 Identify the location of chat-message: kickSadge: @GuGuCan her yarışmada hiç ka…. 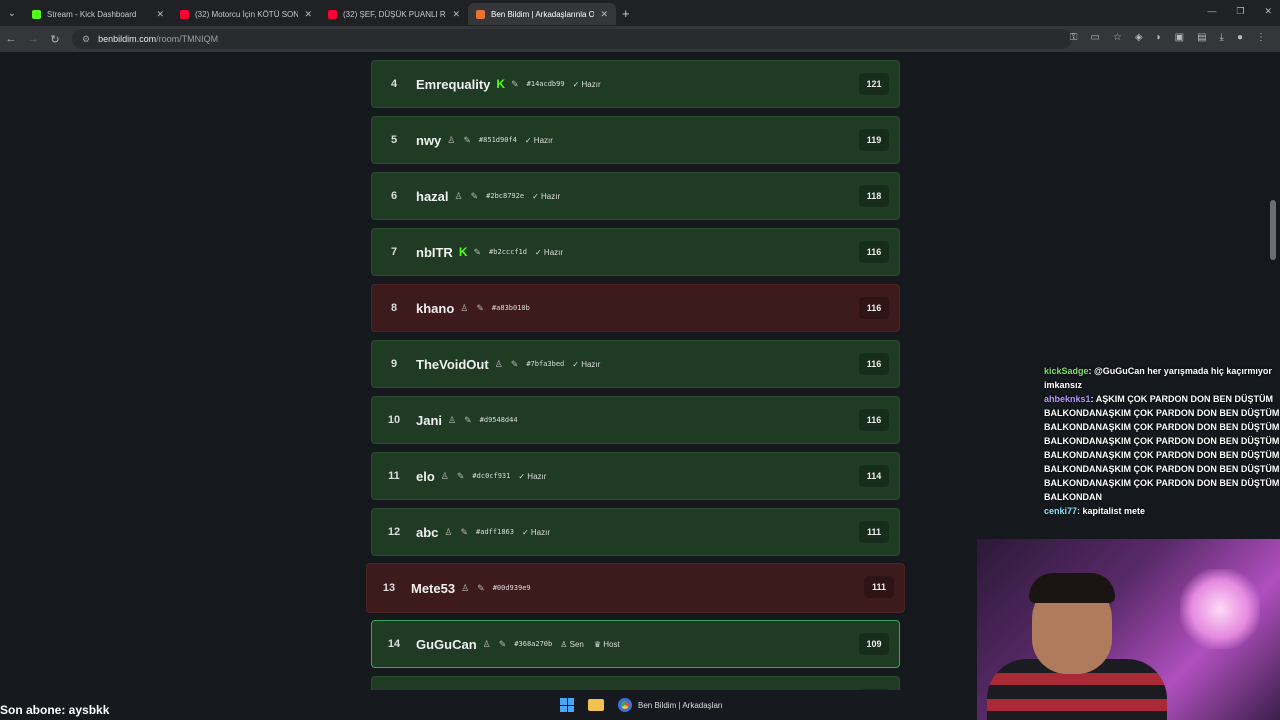
(1162, 378).